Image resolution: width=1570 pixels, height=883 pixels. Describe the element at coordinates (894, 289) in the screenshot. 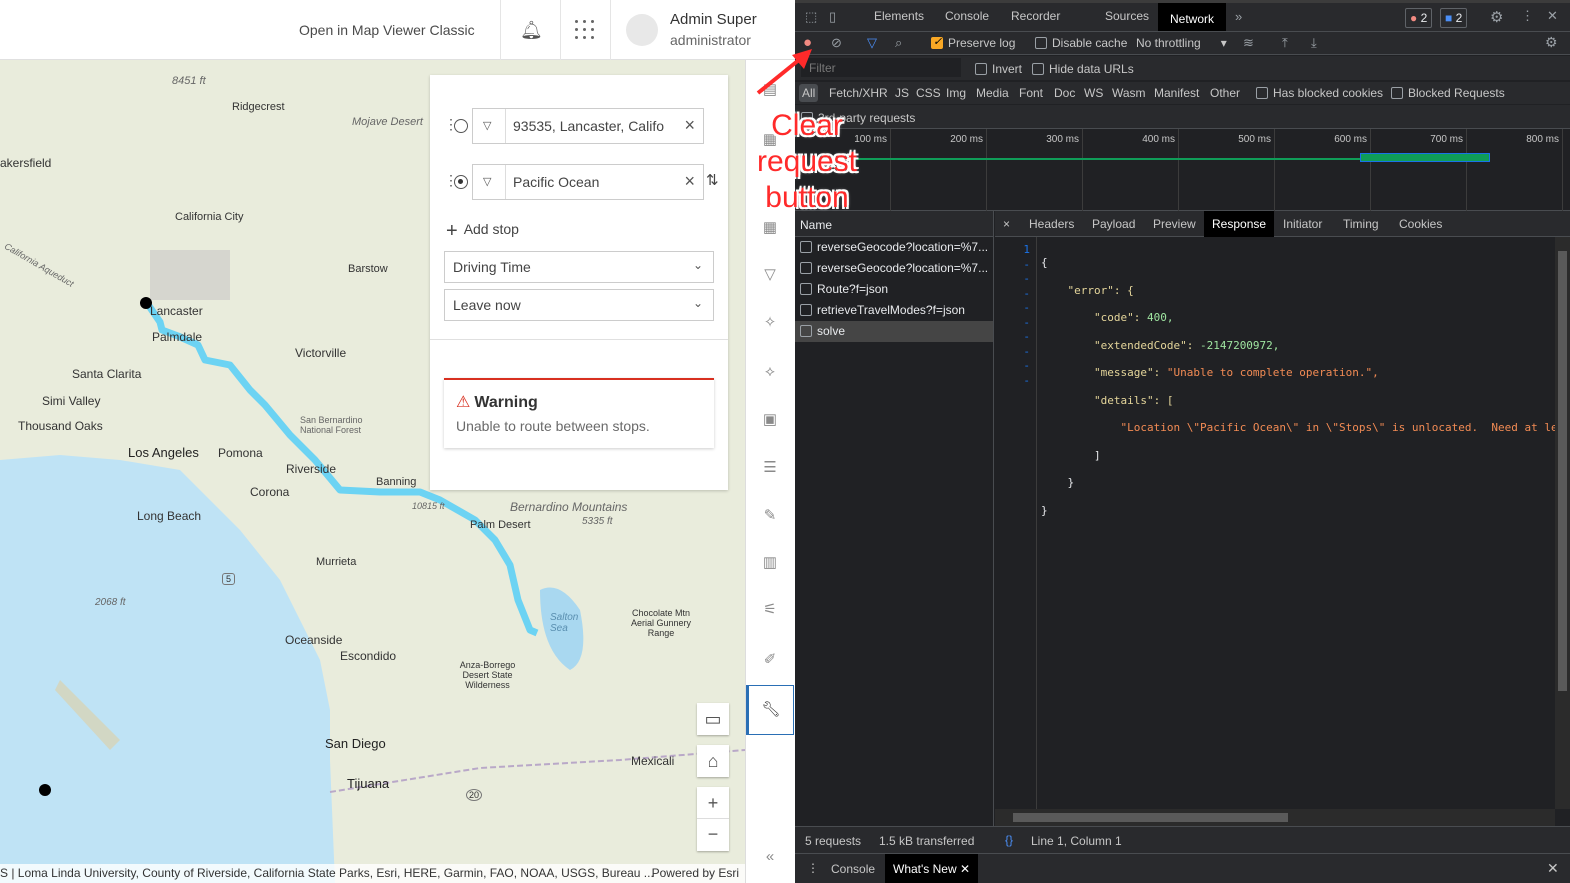

I see `request-row: Route?f=json` at that location.